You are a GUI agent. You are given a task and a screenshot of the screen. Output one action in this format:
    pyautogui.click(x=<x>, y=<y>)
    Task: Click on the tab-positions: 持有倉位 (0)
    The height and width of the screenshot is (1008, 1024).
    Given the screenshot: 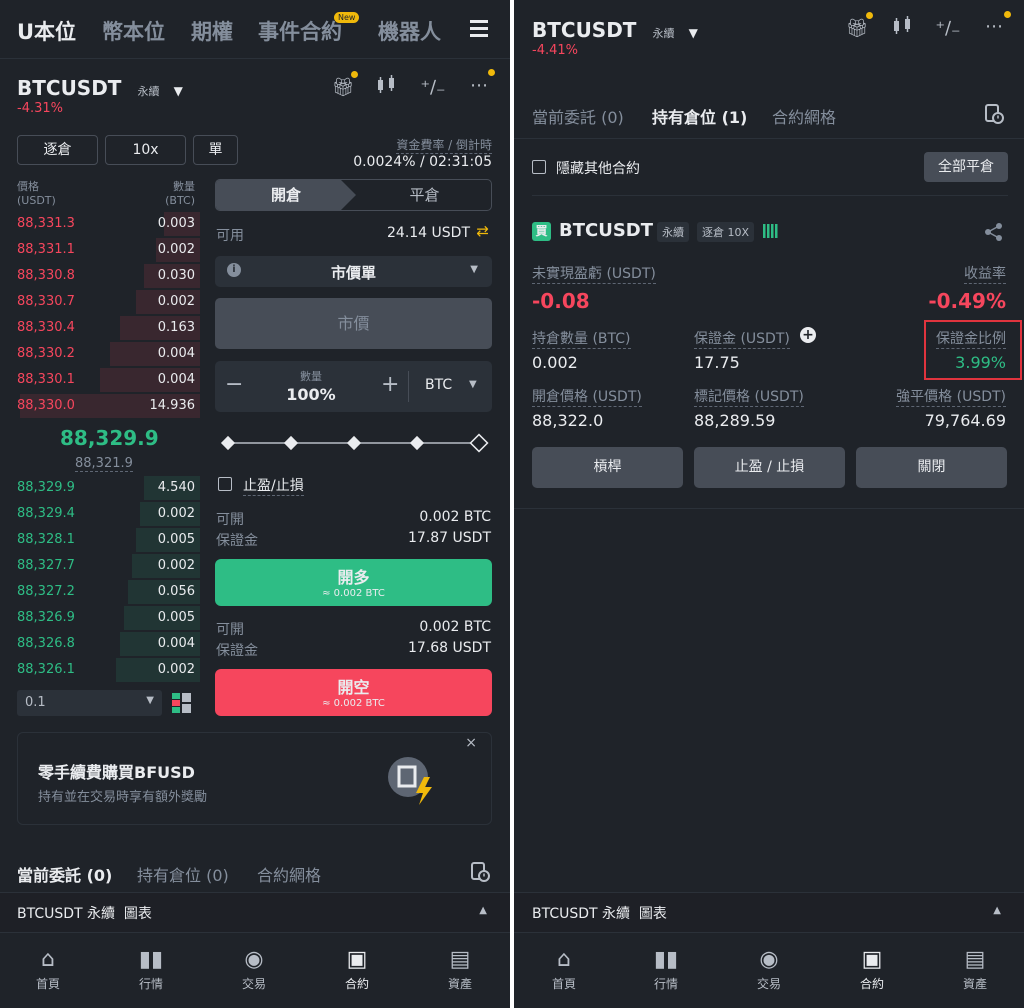 What is the action you would take?
    pyautogui.click(x=183, y=874)
    